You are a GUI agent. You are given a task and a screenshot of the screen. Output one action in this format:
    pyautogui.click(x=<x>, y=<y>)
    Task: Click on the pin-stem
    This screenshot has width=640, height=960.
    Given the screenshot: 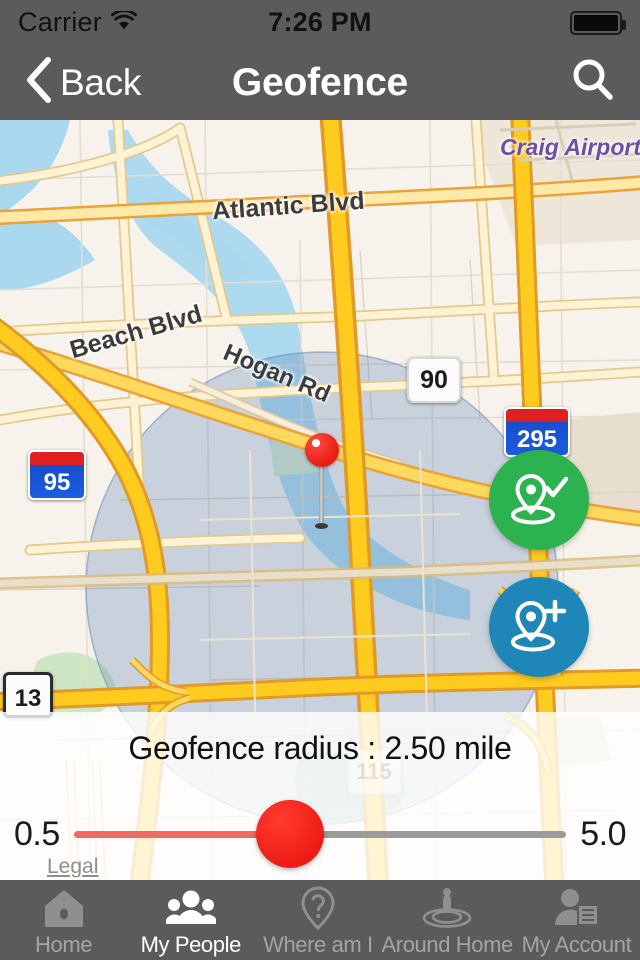 What is the action you would take?
    pyautogui.click(x=321, y=495)
    